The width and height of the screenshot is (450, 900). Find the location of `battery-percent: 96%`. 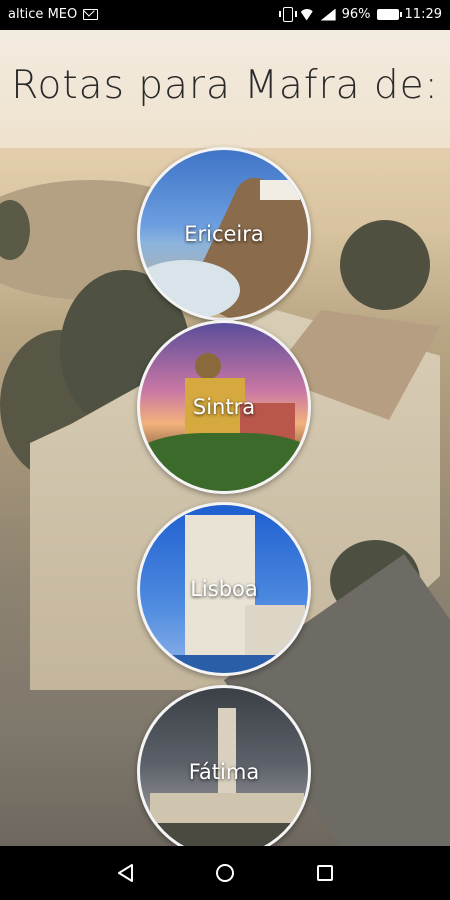

battery-percent: 96% is located at coordinates (356, 14).